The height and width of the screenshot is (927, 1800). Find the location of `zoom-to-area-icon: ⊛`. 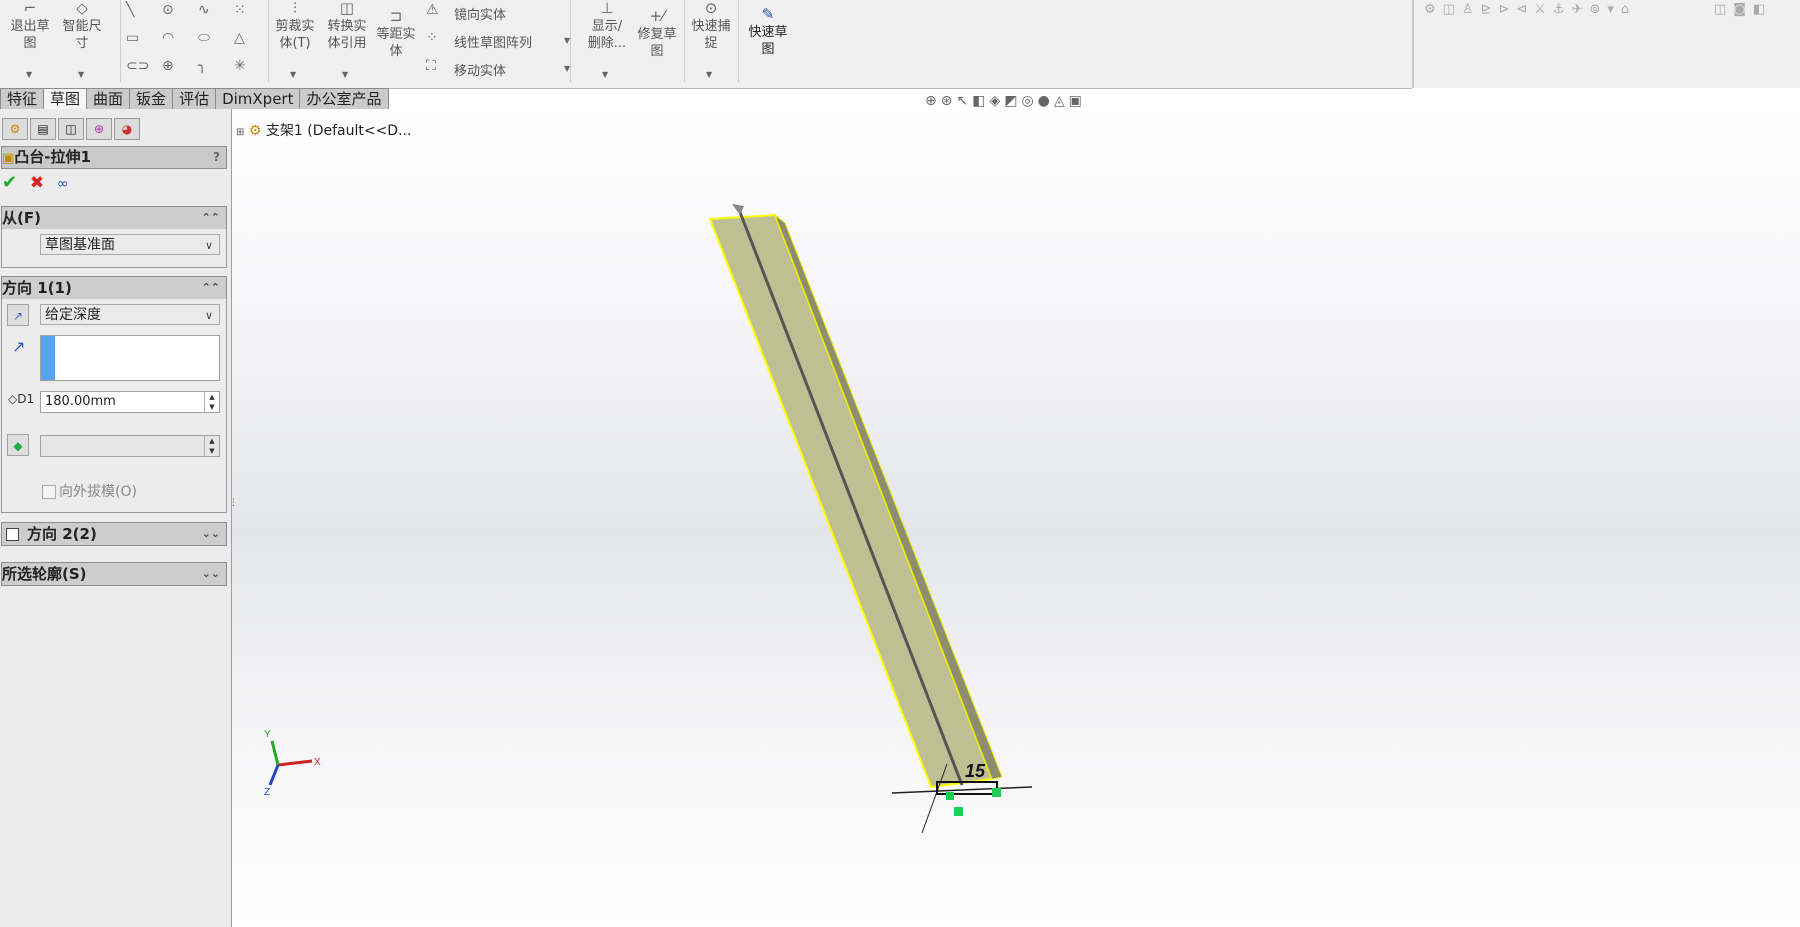

zoom-to-area-icon: ⊛ is located at coordinates (949, 101).